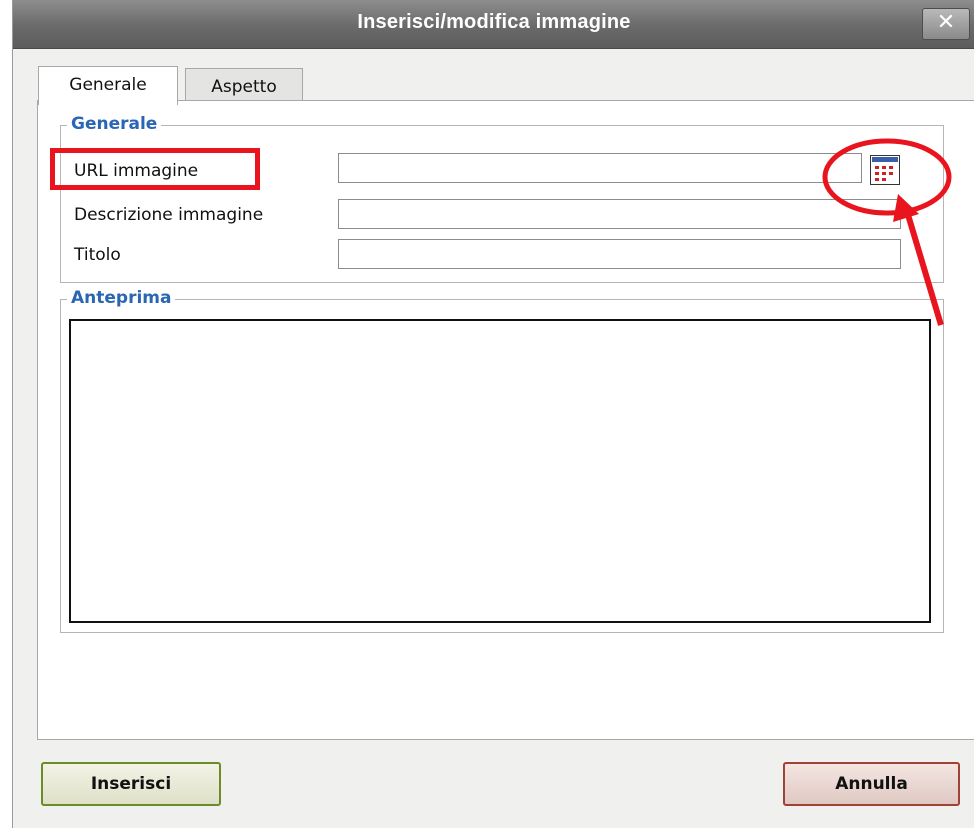 This screenshot has width=974, height=828. Describe the element at coordinates (114, 124) in the screenshot. I see `general-legend: Generale` at that location.